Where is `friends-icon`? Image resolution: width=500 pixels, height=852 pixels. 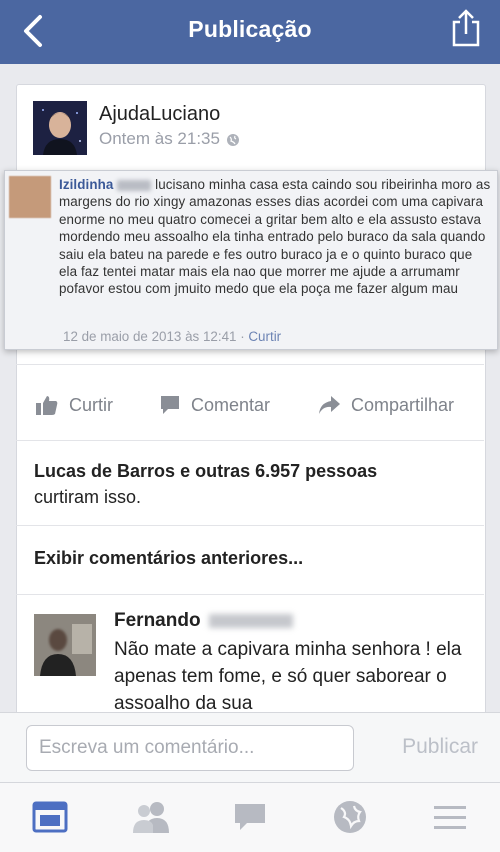
friends-icon is located at coordinates (151, 817).